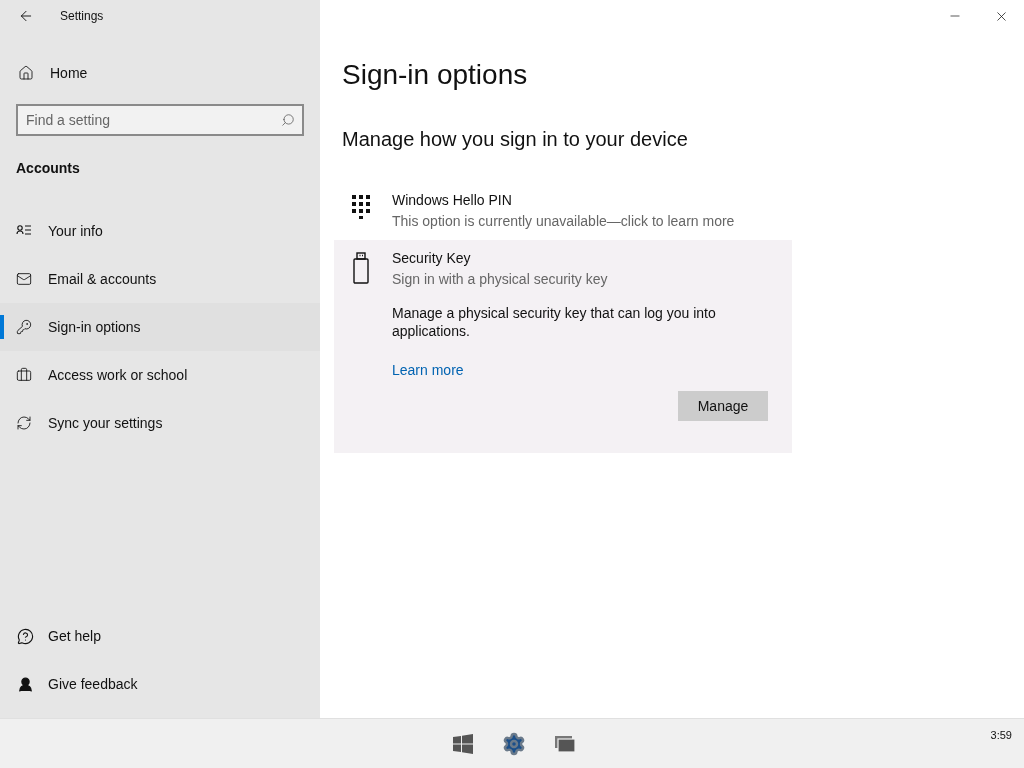 This screenshot has height=768, width=1024. Describe the element at coordinates (1001, 735) in the screenshot. I see `clock: 3:59` at that location.